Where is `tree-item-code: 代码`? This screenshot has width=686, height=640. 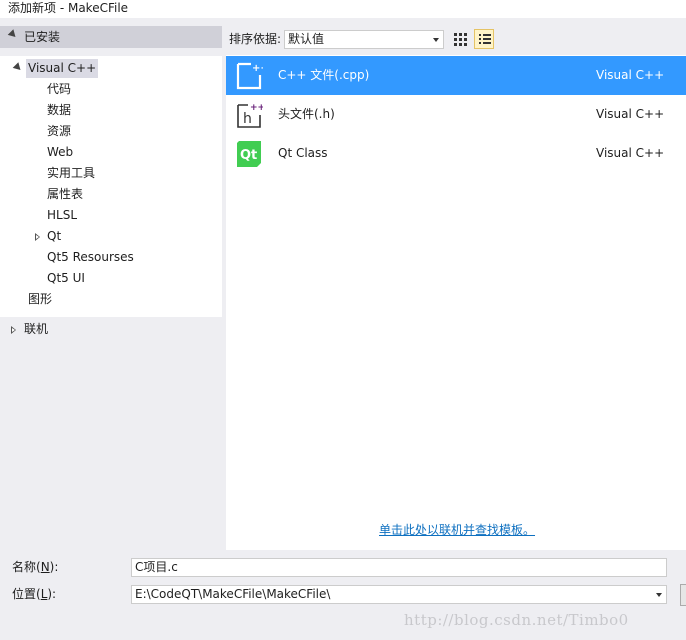
tree-item-code: 代码 is located at coordinates (59, 89).